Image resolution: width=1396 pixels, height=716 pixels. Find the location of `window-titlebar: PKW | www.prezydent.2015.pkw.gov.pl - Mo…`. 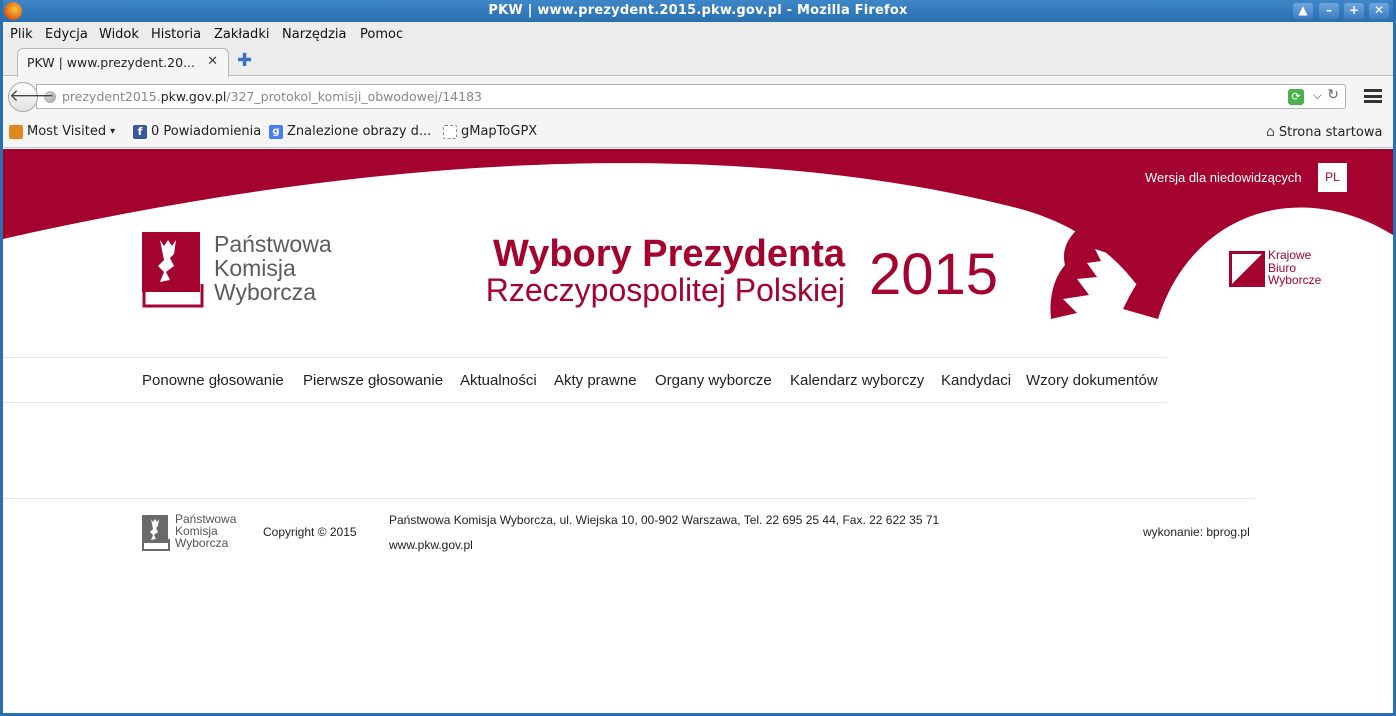

window-titlebar: PKW | www.prezydent.2015.pkw.gov.pl - Mo… is located at coordinates (698, 11).